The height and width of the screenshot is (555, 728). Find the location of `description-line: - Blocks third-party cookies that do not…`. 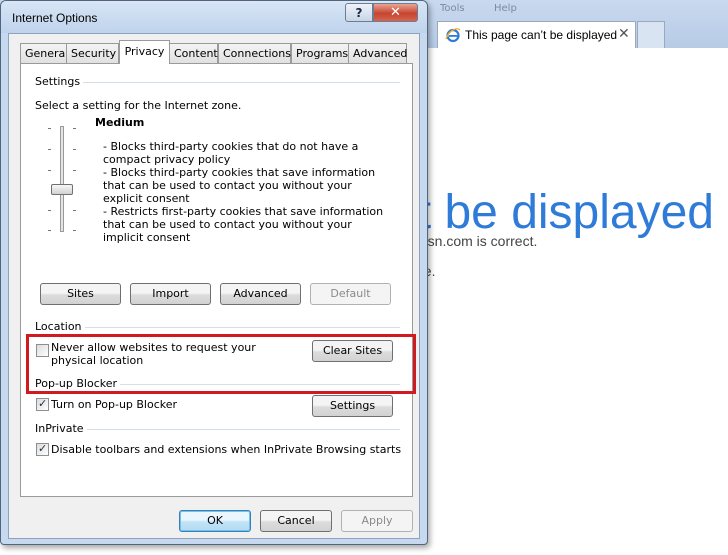

description-line: - Blocks third-party cookies that do not… is located at coordinates (231, 153).